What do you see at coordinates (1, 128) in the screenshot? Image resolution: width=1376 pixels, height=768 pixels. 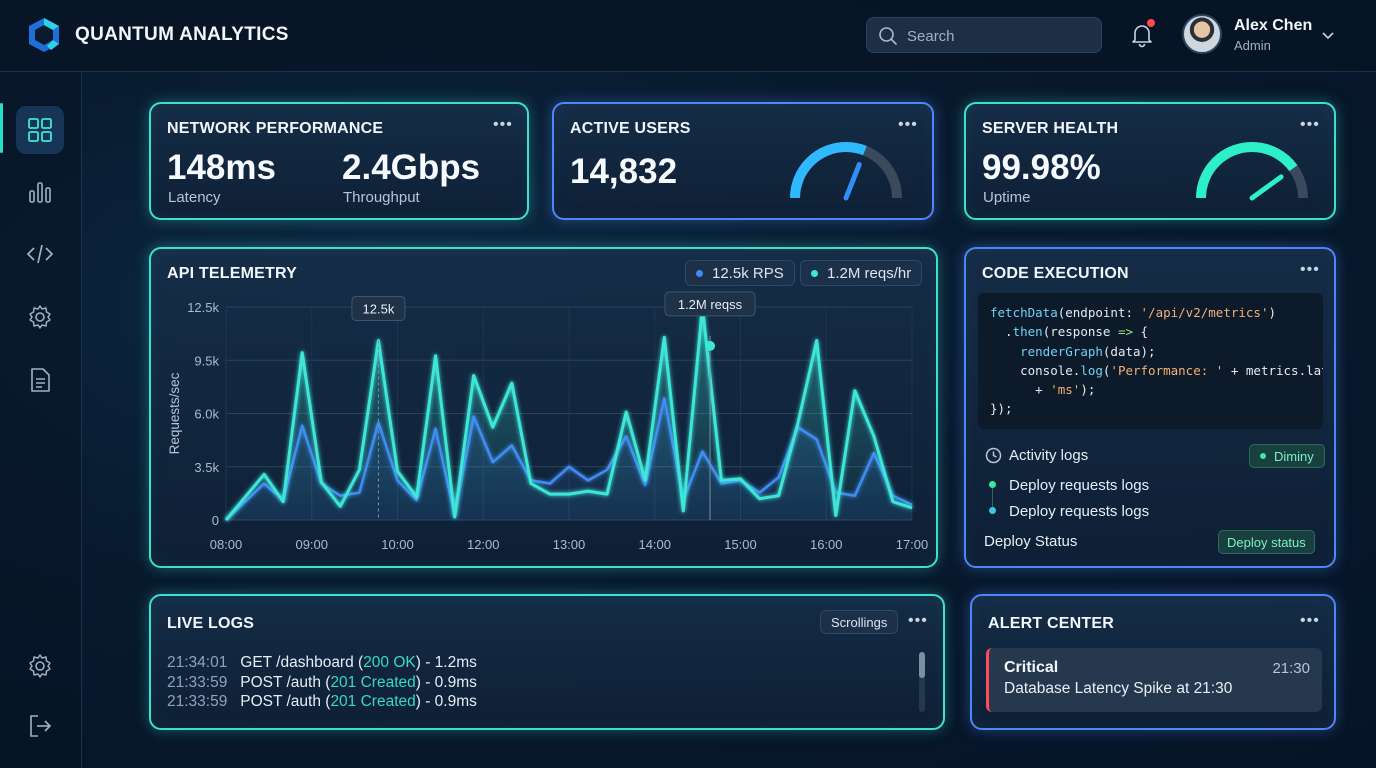 I see `sidebar-active-indicator` at bounding box center [1, 128].